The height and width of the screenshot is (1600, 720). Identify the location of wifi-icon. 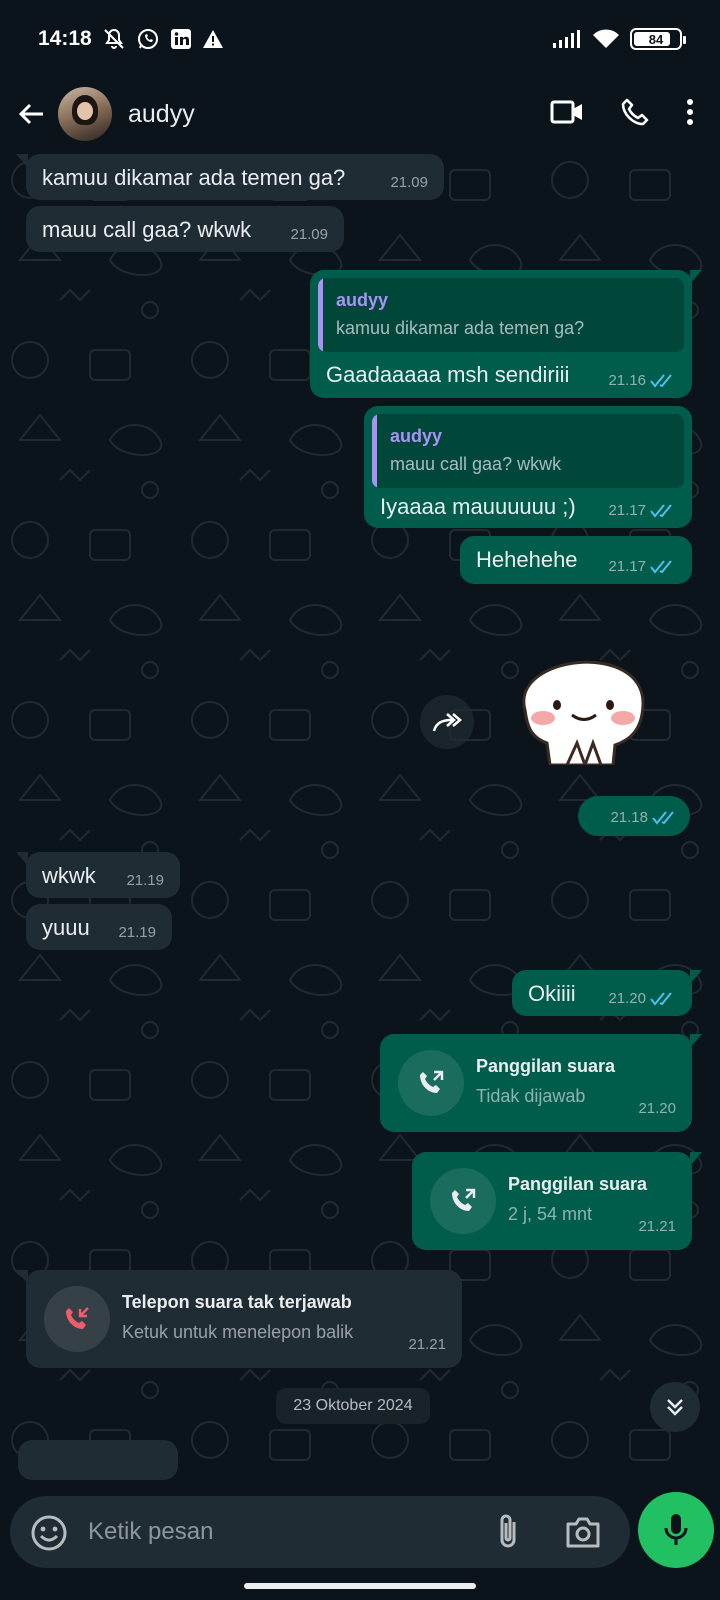
(606, 39).